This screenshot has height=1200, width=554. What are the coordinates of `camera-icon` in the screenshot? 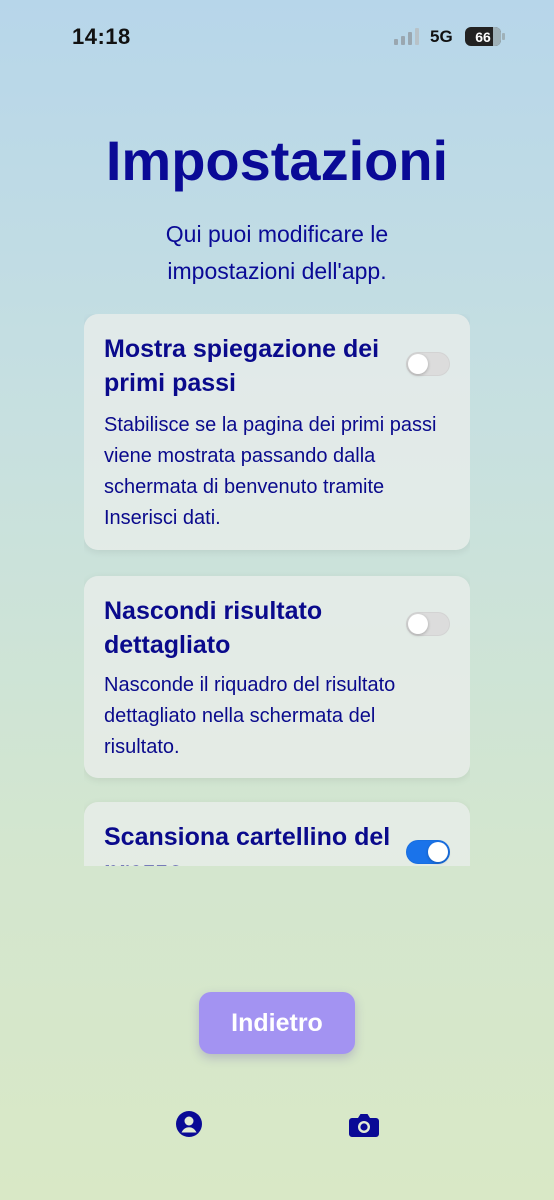 It's located at (364, 1125).